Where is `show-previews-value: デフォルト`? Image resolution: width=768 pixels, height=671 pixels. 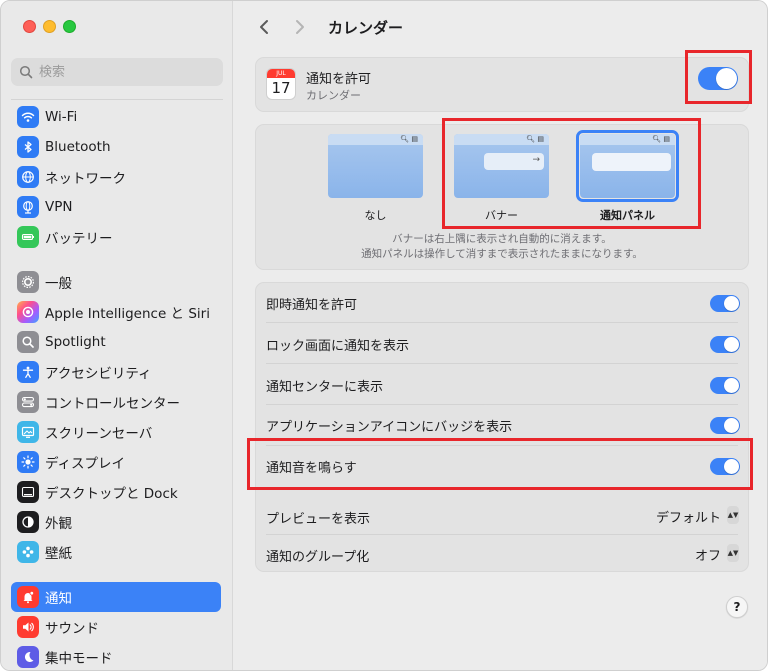 show-previews-value: デフォルト is located at coordinates (688, 518).